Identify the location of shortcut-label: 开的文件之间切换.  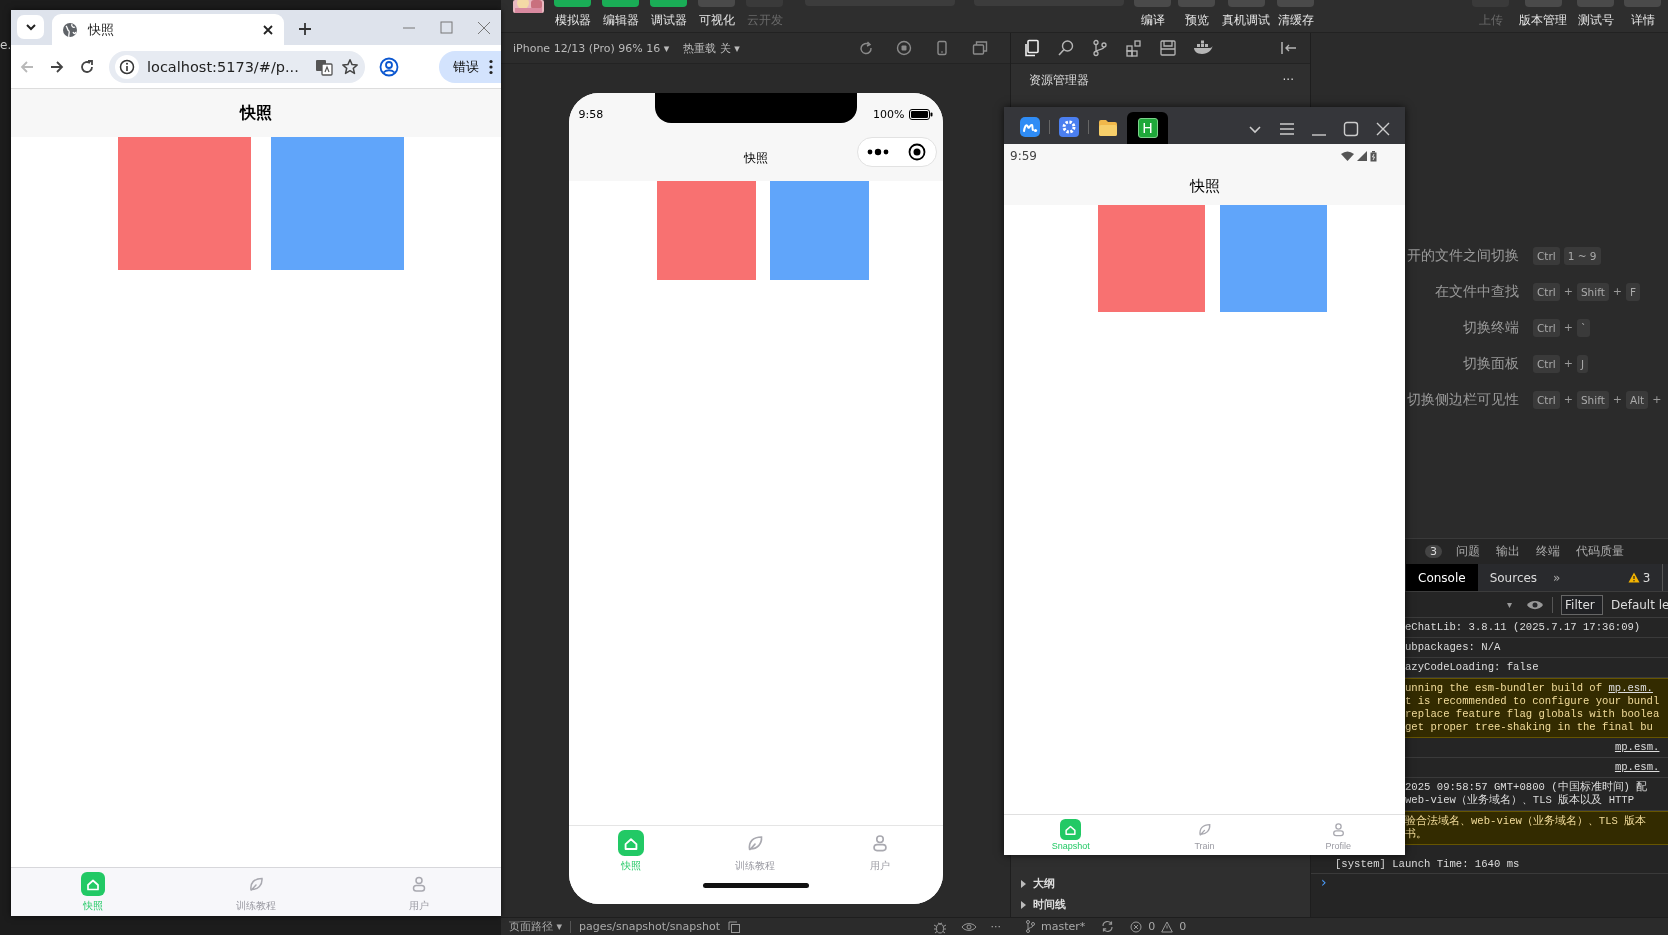
(1463, 254).